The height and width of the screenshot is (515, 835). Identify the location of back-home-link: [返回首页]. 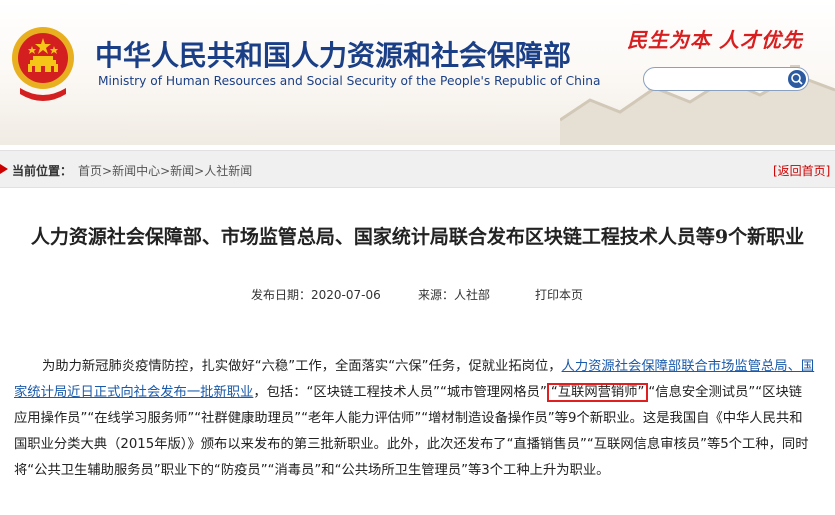
(801, 170).